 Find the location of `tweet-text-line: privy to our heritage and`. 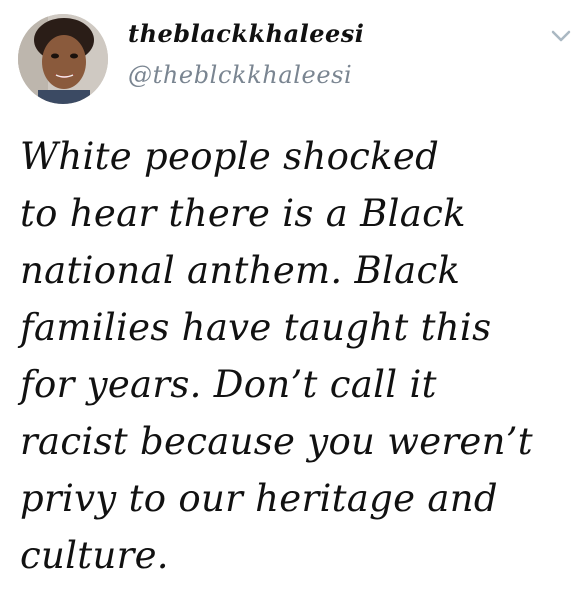

tweet-text-line: privy to our heritage and is located at coordinates (259, 498).